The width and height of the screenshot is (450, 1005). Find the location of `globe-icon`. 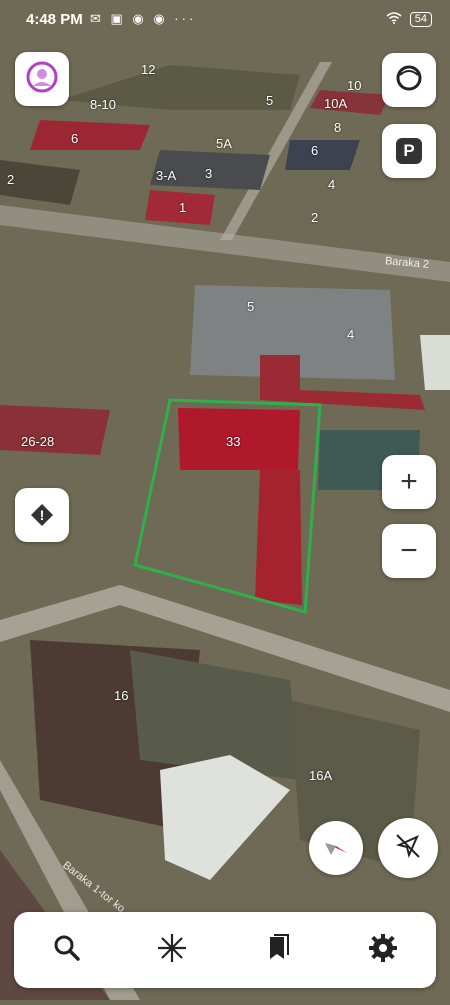

globe-icon is located at coordinates (409, 80).